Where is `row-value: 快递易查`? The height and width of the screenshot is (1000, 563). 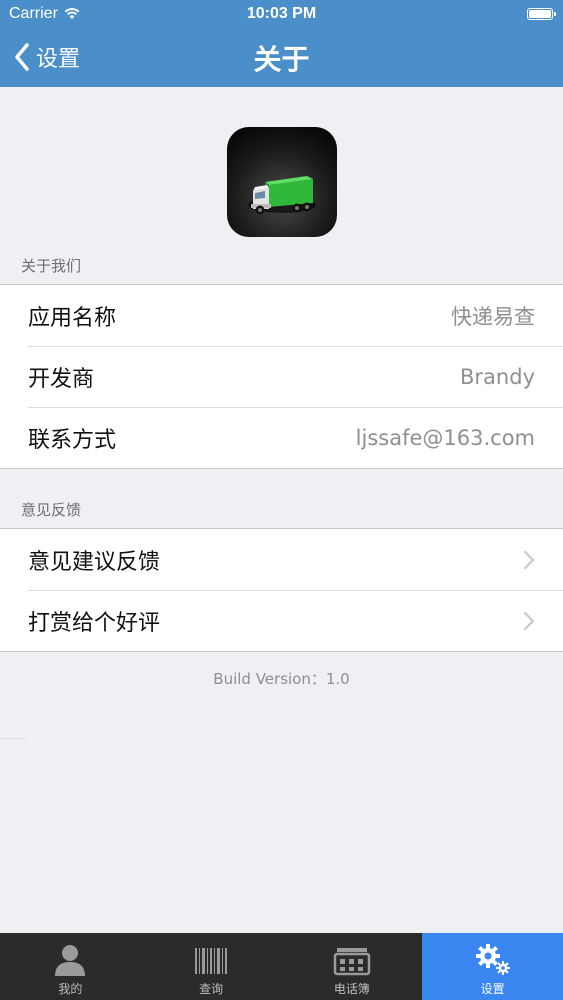
row-value: 快递易查 is located at coordinates (493, 316).